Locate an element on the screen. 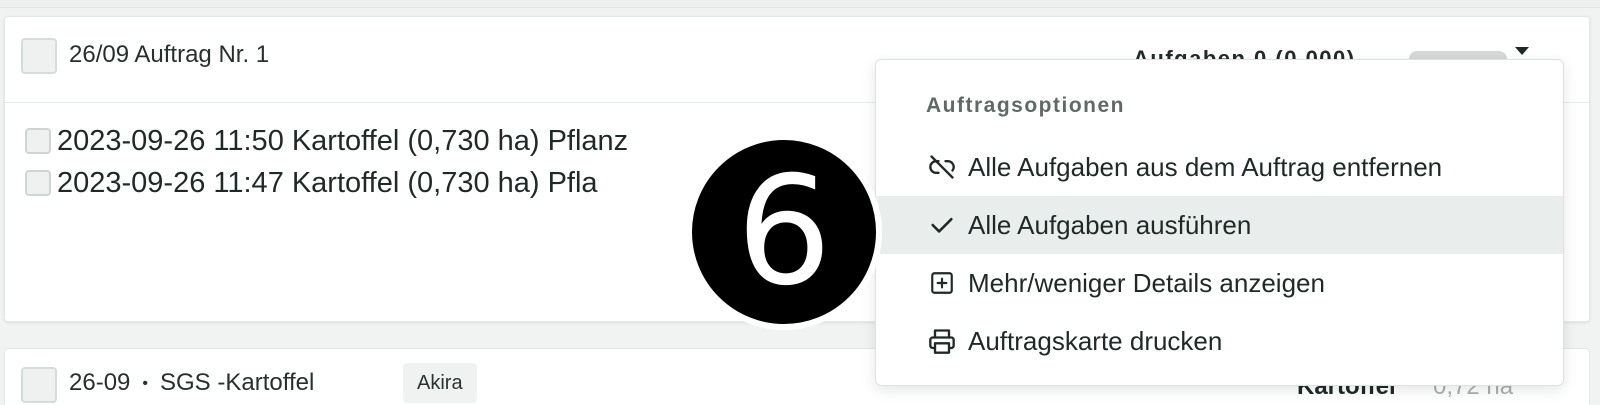 The image size is (1600, 405). task-type: Pfla is located at coordinates (572, 182).